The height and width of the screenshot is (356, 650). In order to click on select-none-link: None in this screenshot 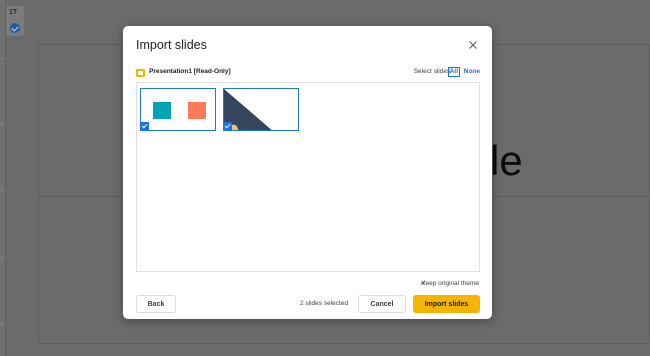, I will do `click(472, 71)`.